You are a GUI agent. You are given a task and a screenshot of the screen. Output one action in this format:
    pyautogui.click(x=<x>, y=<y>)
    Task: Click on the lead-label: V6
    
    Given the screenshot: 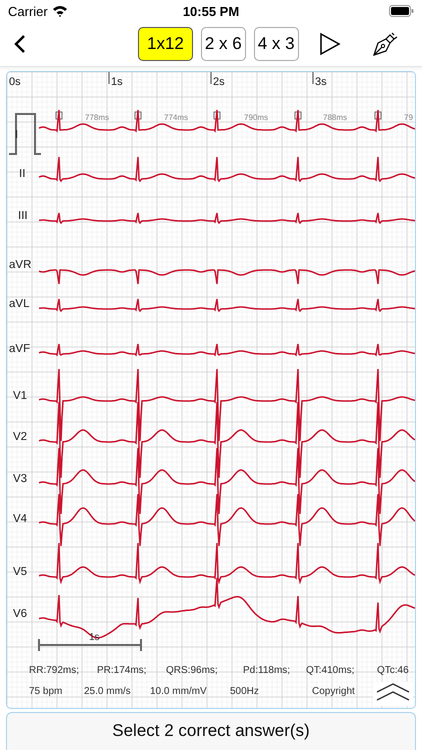 What is the action you would take?
    pyautogui.click(x=20, y=614)
    